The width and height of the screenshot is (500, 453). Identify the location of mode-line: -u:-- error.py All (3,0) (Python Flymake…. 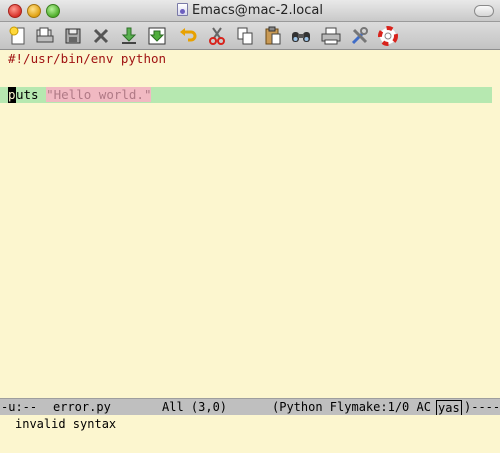
(250, 406).